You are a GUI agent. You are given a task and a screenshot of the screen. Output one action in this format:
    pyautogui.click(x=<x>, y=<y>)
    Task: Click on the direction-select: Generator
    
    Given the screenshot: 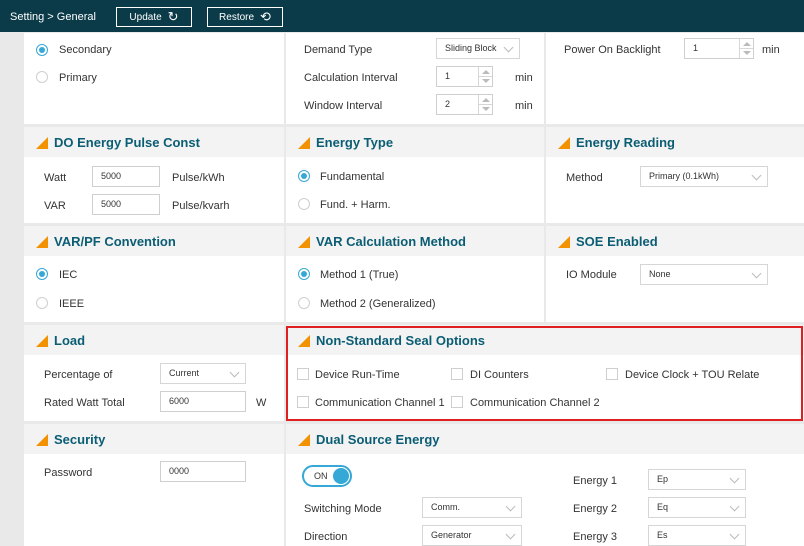 What is the action you would take?
    pyautogui.click(x=472, y=535)
    